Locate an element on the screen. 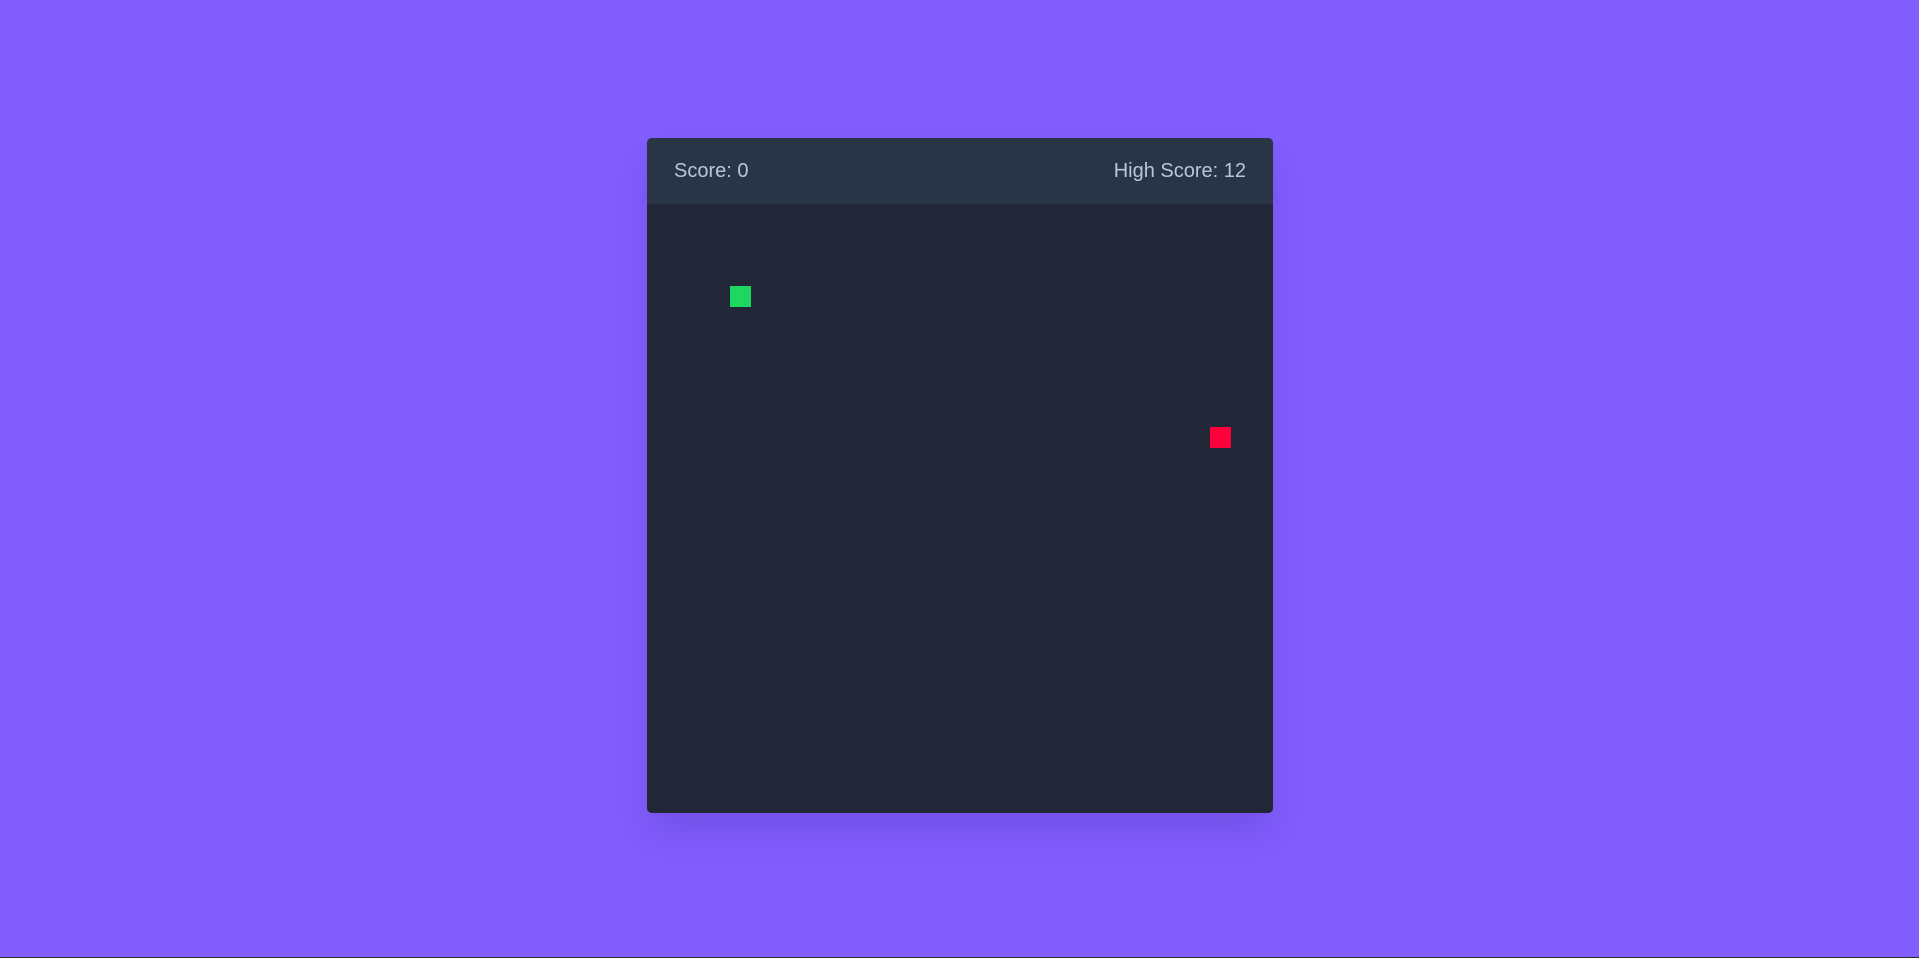  food-item is located at coordinates (1220, 437).